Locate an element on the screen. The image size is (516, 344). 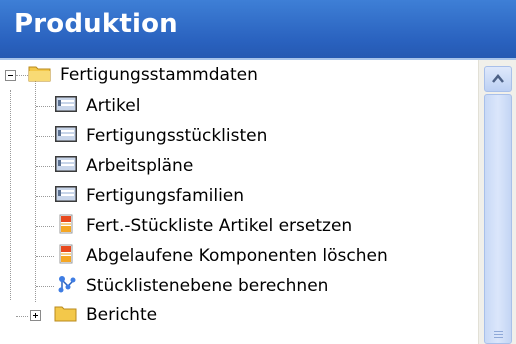
tree-node-fertigungsstammdaten: Fertigungsstammdaten is located at coordinates (143, 75).